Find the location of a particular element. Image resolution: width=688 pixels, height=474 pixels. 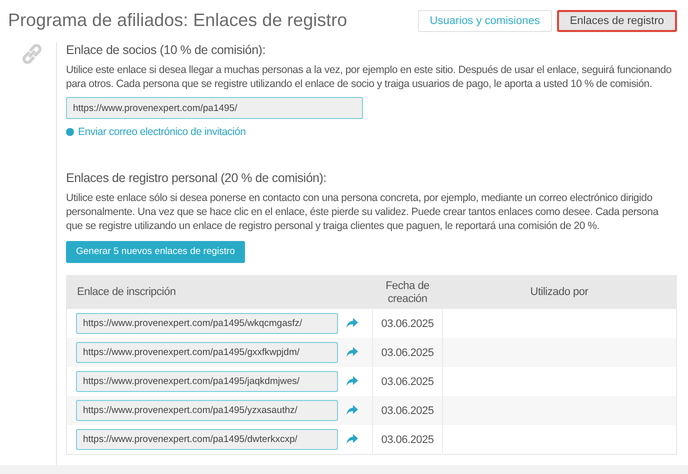

url-field: https://www.provenexpert.com/pa1495/gxxfkwpjdm/ is located at coordinates (207, 352).